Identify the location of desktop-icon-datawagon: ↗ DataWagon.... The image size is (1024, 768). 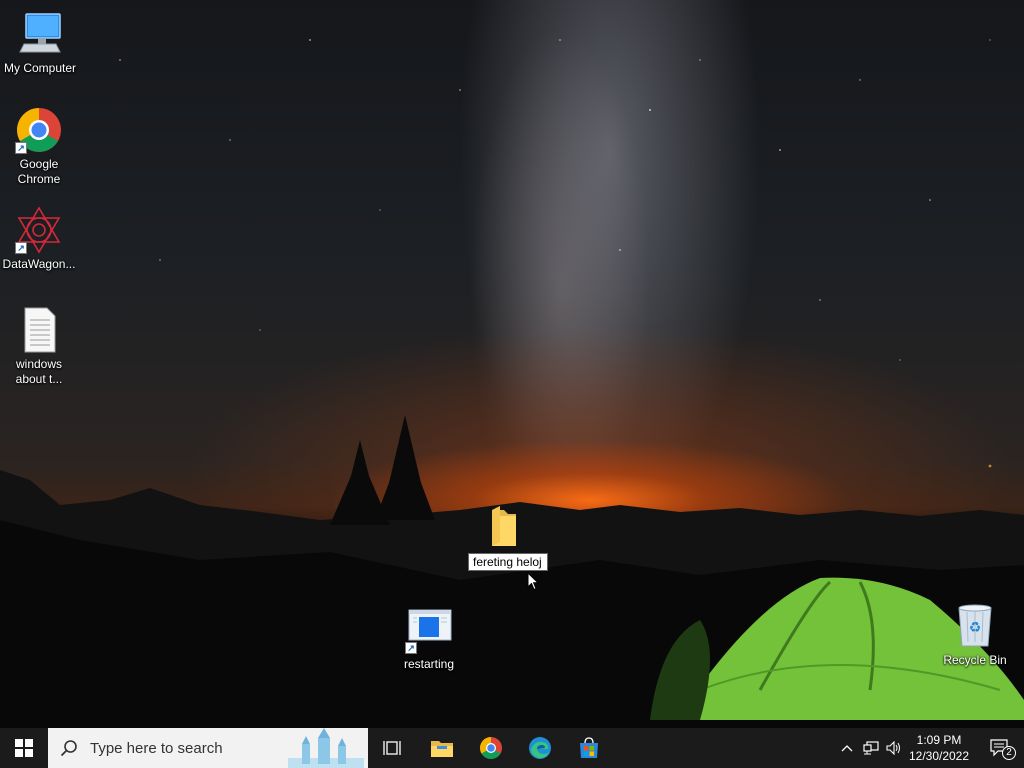
(39, 239).